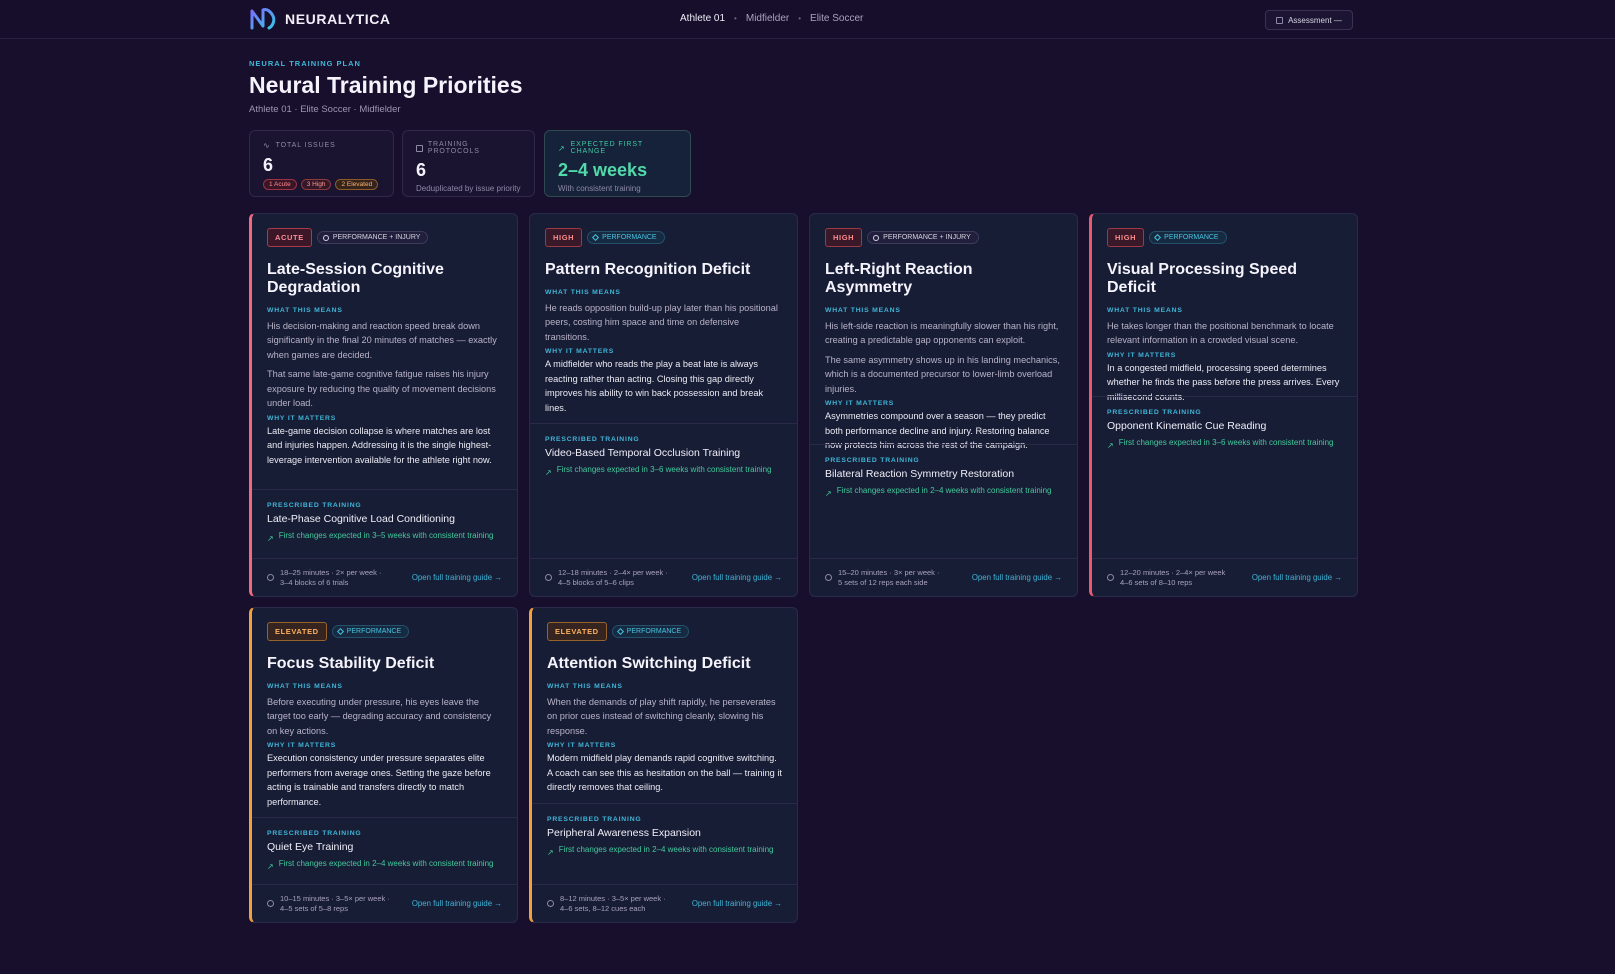  Describe the element at coordinates (1173, 572) in the screenshot. I see `dose-line: 12–20 minutes · 2–4× per week` at that location.